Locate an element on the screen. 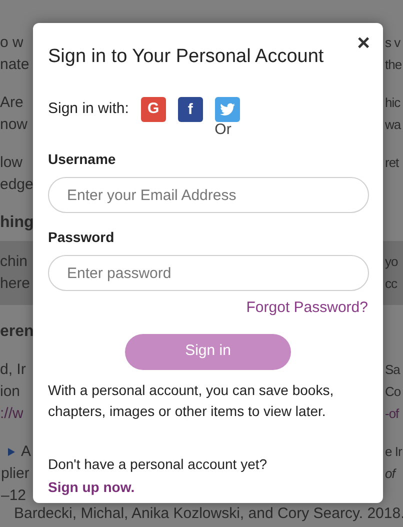 The width and height of the screenshot is (403, 527). body-text: –12 is located at coordinates (13, 496).